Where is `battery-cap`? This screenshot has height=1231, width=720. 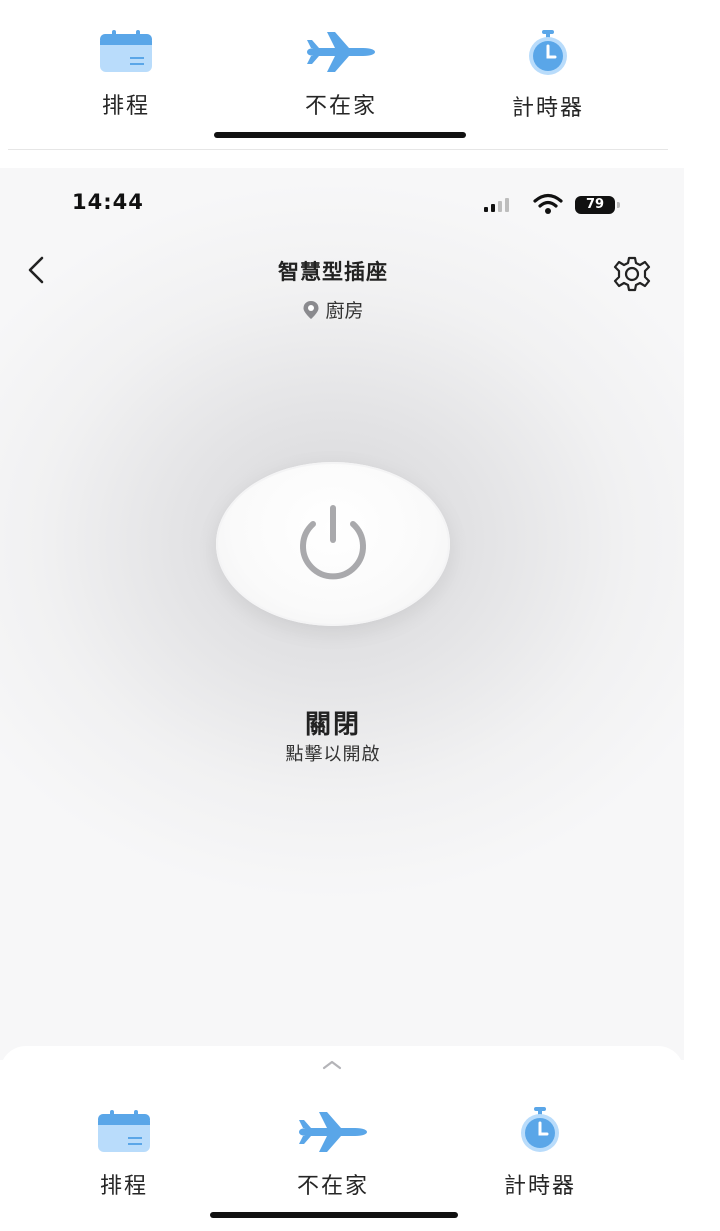
battery-cap is located at coordinates (618, 205).